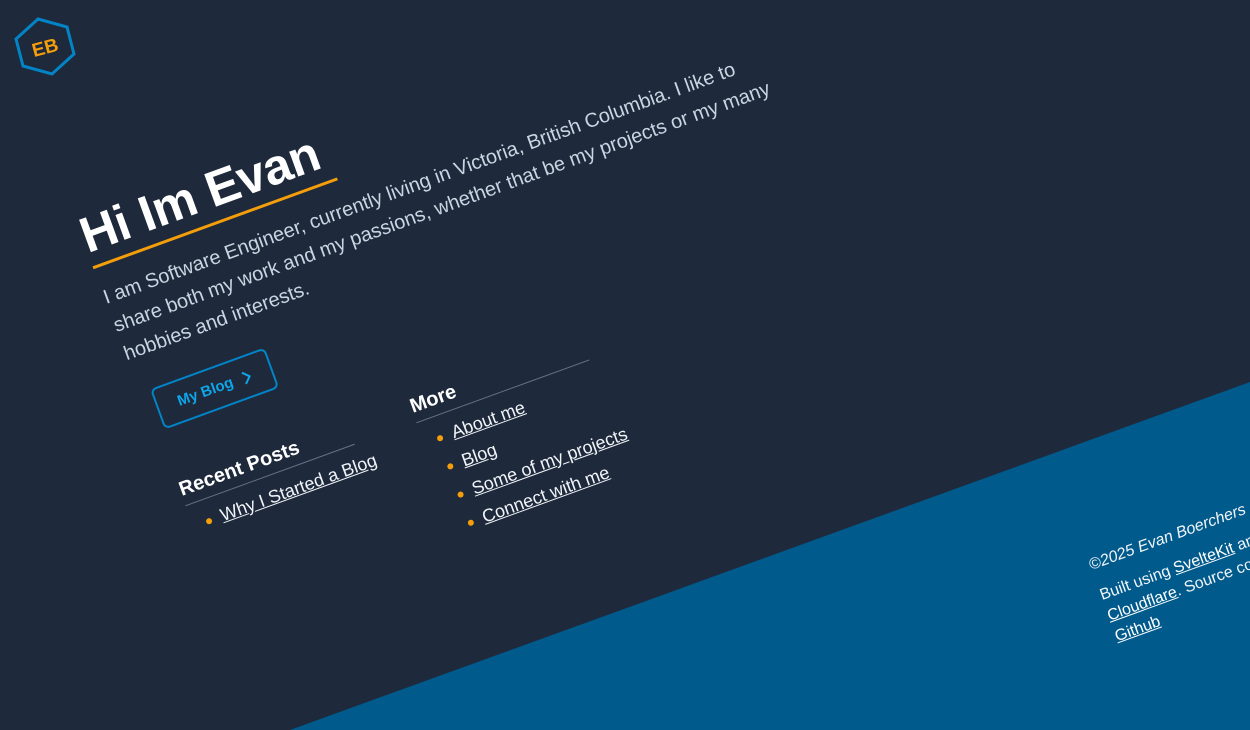 Image resolution: width=1250 pixels, height=730 pixels. I want to click on recent-posts-section: Recent Posts Why I Started a Blog, so click(278, 476).